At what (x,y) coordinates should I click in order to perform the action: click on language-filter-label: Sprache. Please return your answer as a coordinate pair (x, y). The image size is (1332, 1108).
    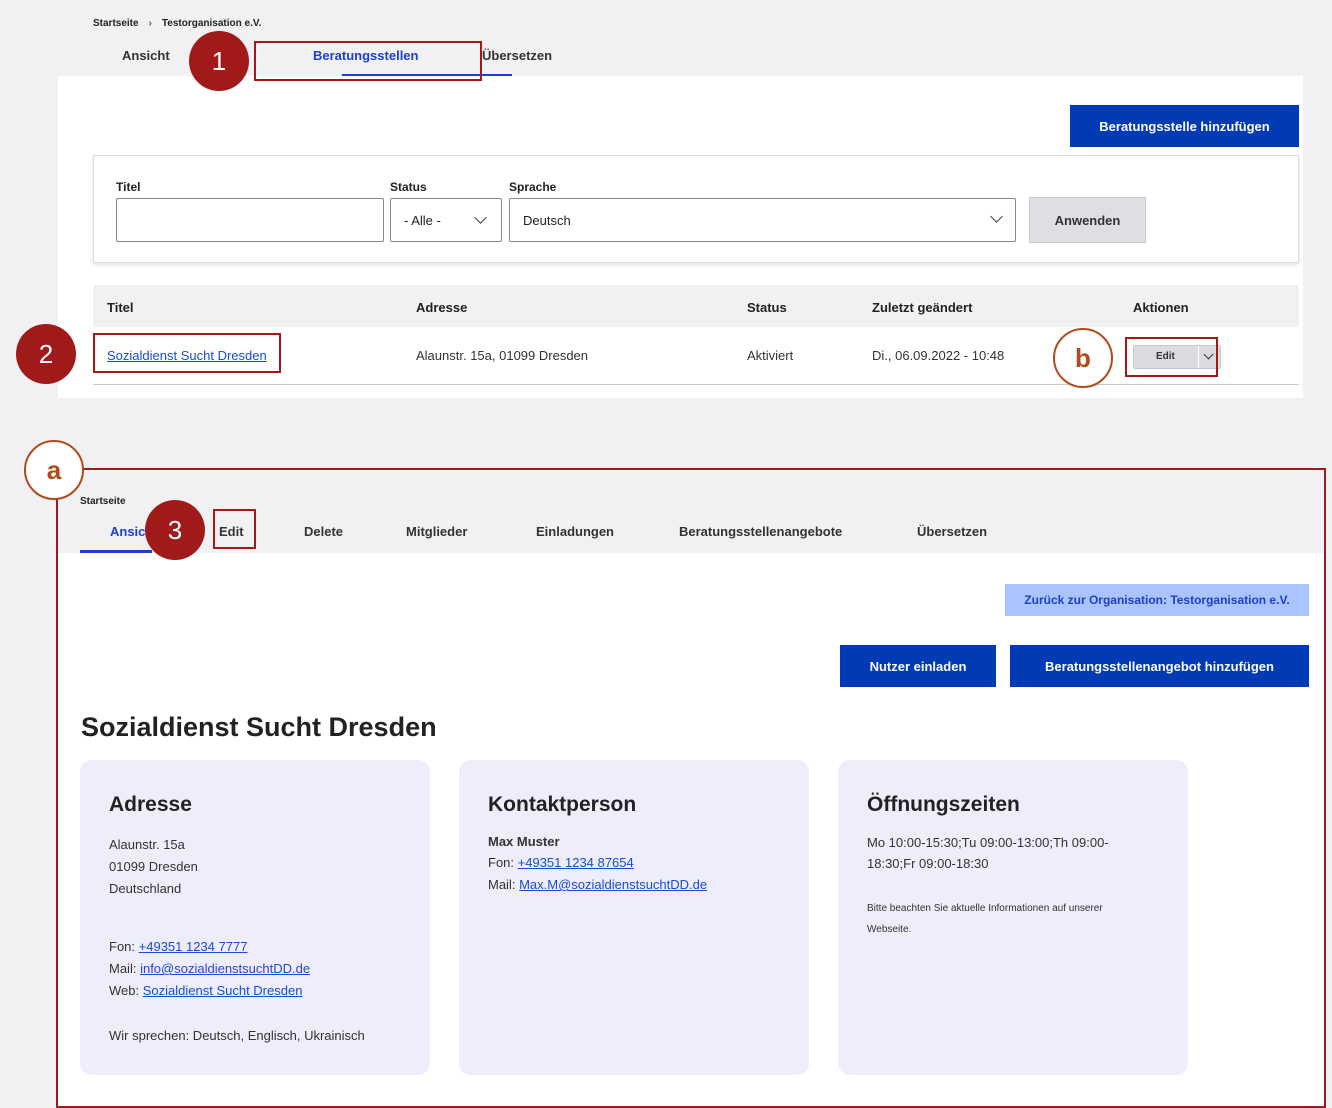
    Looking at the image, I should click on (533, 187).